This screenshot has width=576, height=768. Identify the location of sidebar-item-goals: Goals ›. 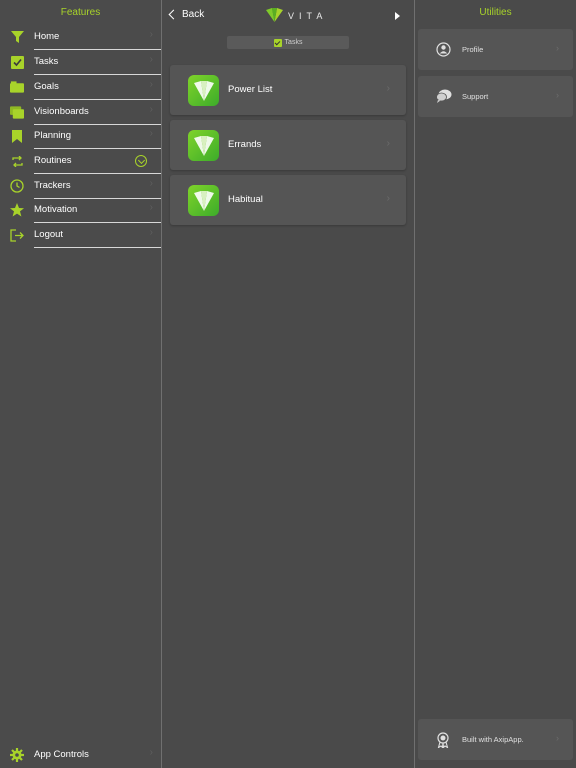
(80, 87).